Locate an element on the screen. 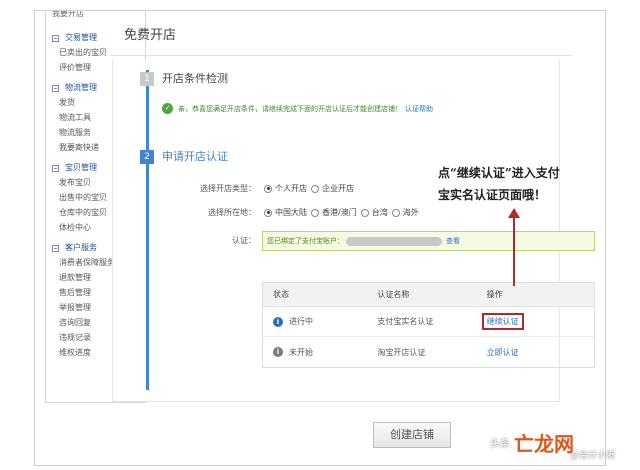 Image resolution: width=640 pixels, height=470 pixels. cert-name: 淘宝开店认证 is located at coordinates (401, 352).